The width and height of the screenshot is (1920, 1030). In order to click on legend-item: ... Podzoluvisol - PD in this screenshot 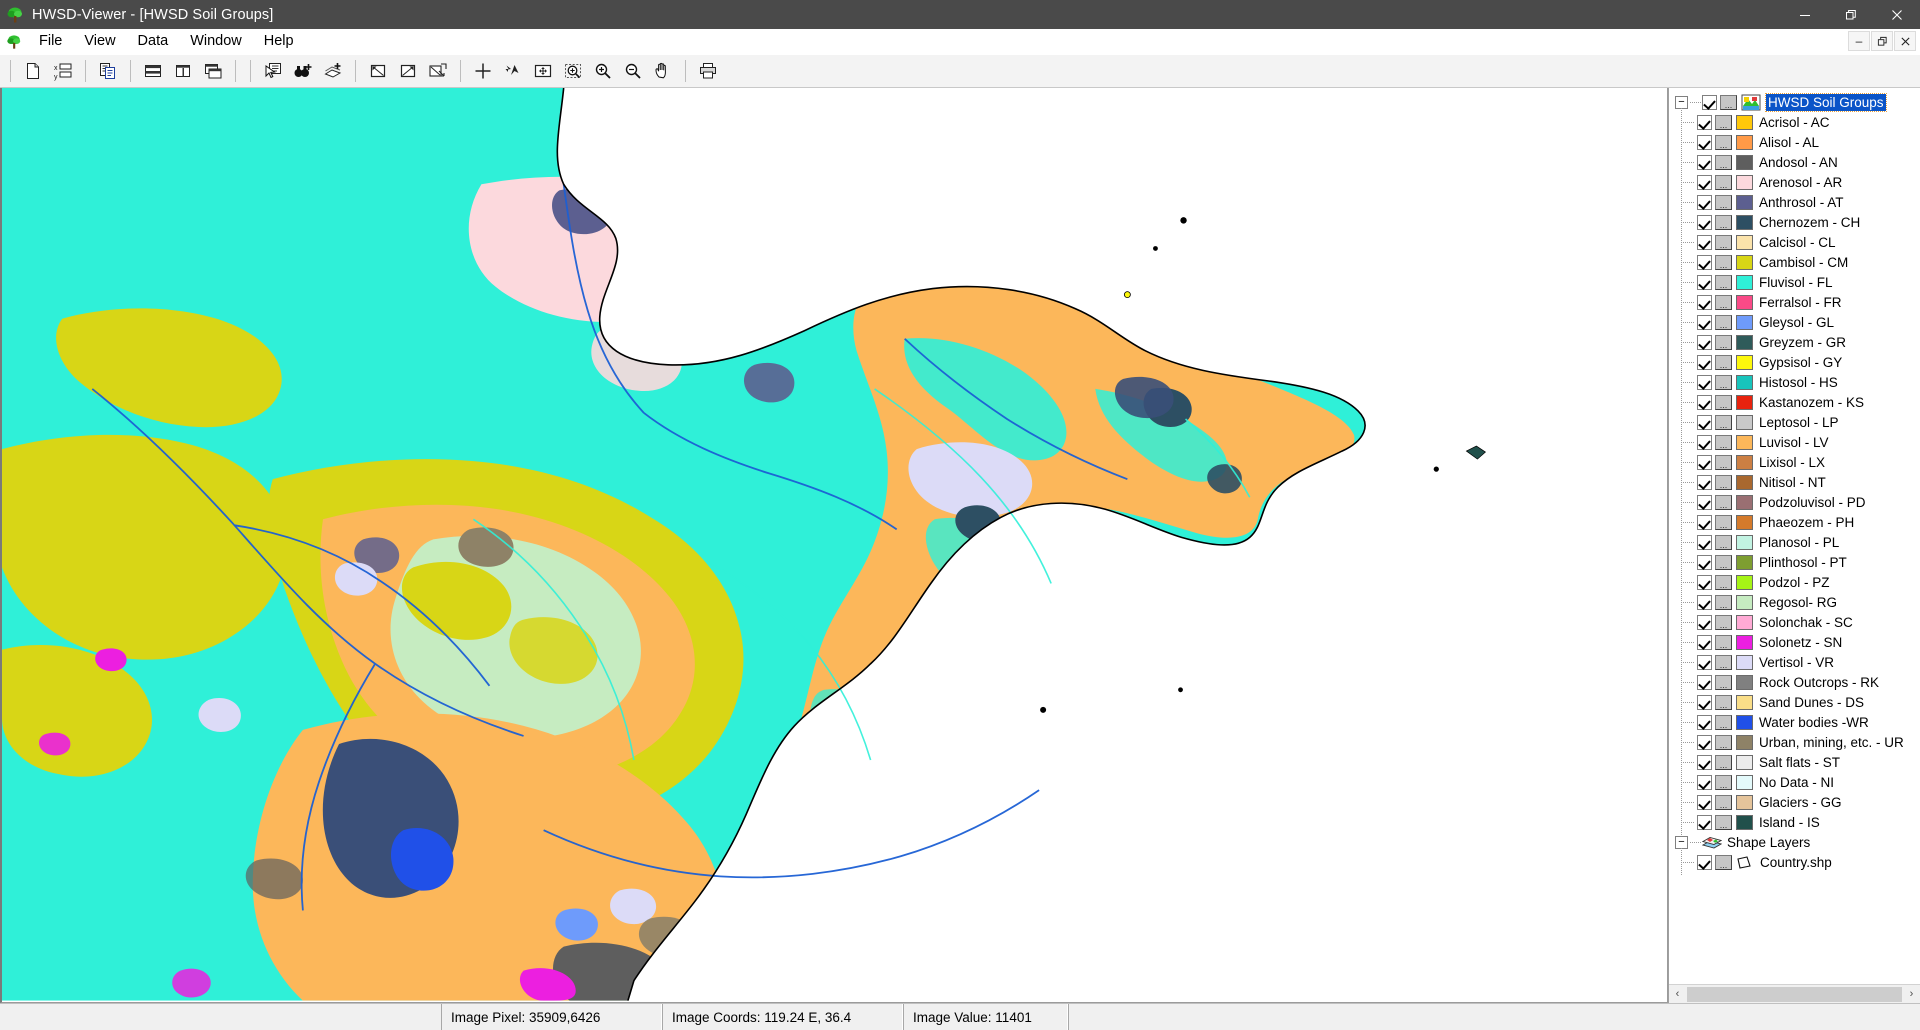, I will do `click(1797, 502)`.